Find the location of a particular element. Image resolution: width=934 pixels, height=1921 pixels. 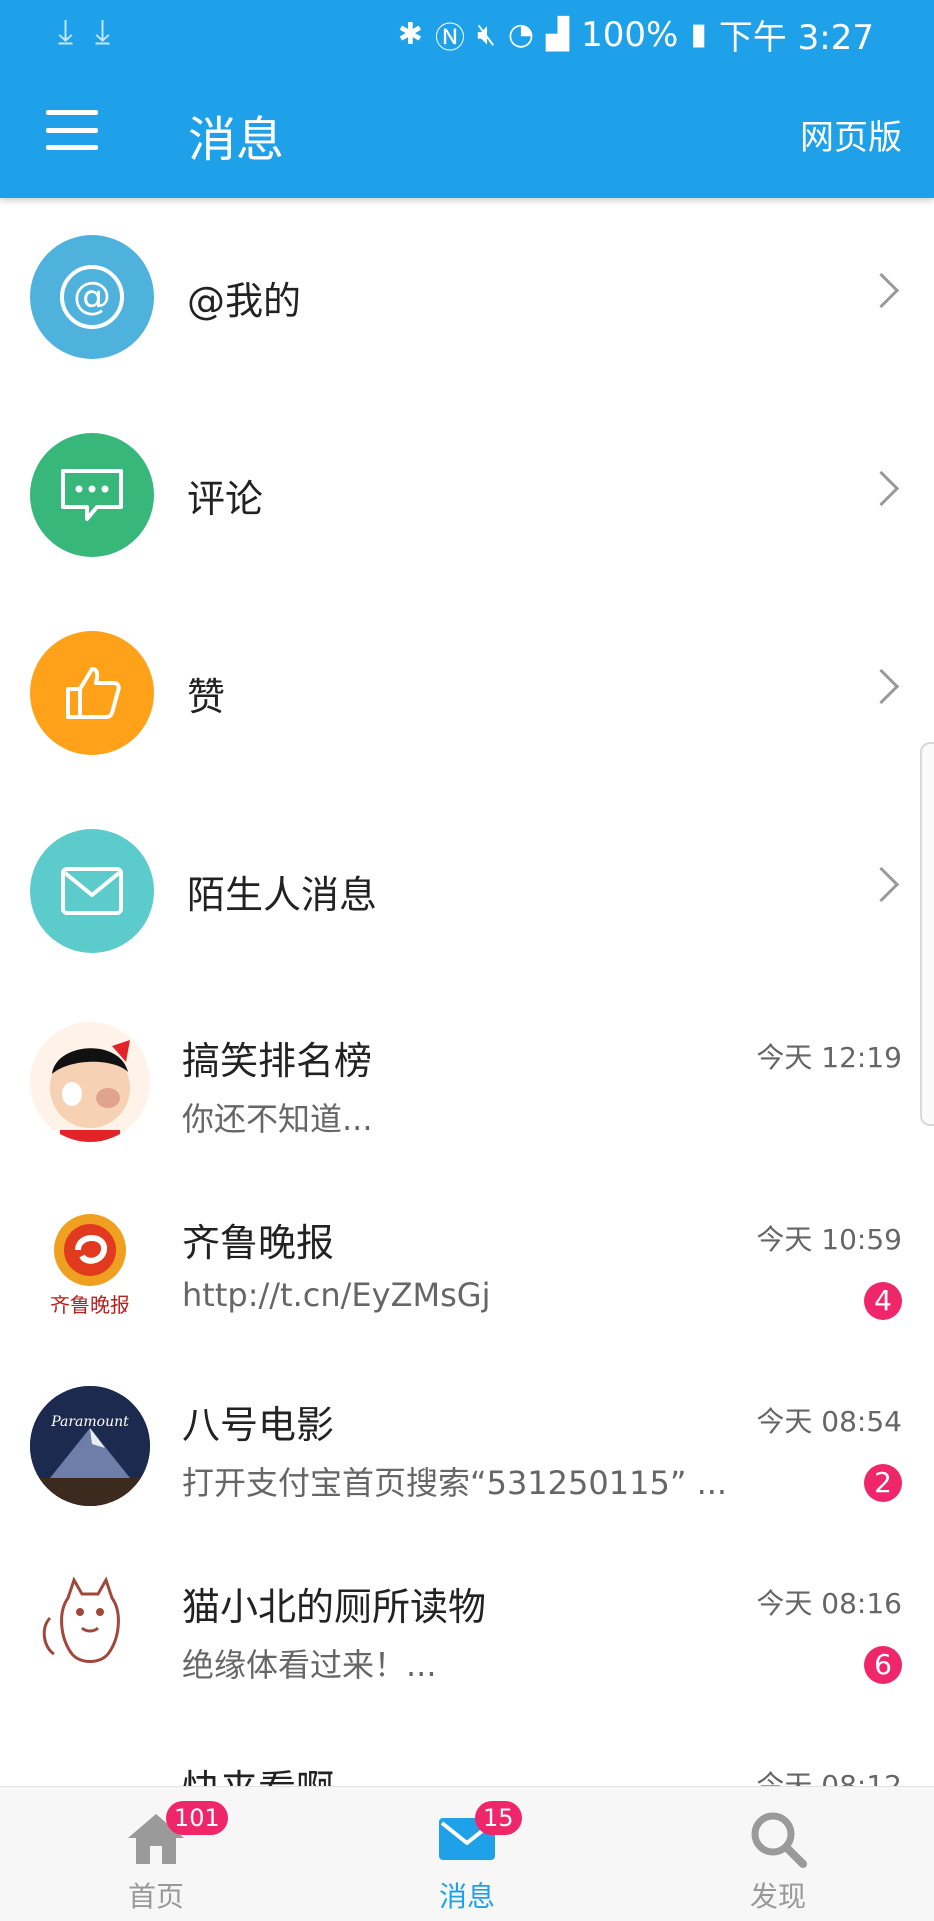

conversation-time: 今天 08:54 is located at coordinates (829, 1421).